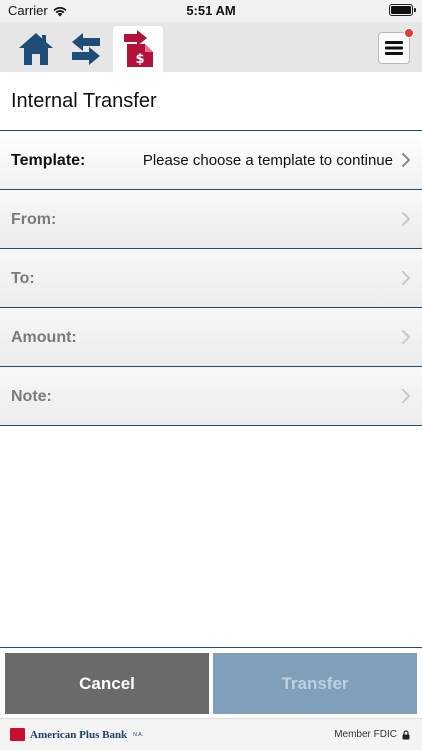  I want to click on page-title: Internal Transfer, so click(84, 101).